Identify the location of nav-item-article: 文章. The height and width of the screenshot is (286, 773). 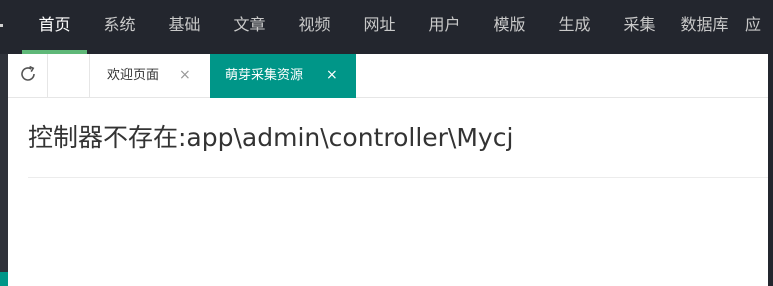
(249, 27).